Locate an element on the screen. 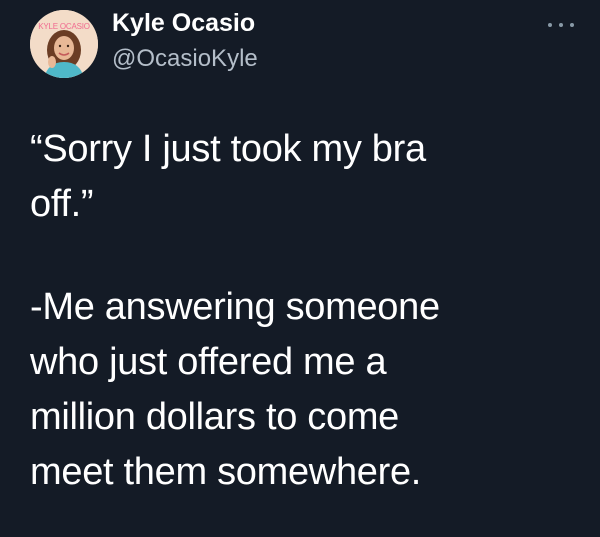 The height and width of the screenshot is (537, 600). user-handle: @OcasioKyle is located at coordinates (185, 59).